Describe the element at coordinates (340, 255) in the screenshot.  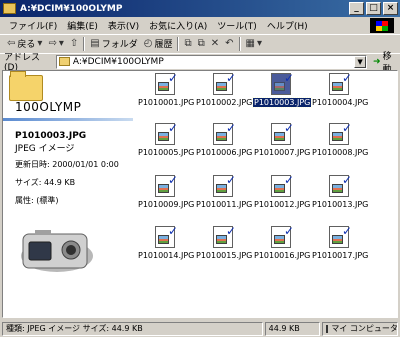
I see `file-name-label: P1010017.JPG` at that location.